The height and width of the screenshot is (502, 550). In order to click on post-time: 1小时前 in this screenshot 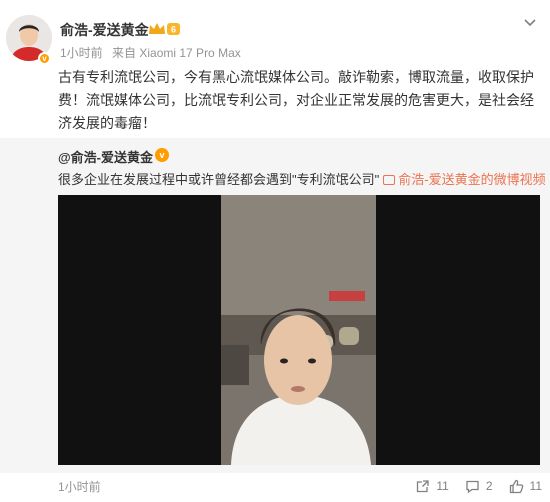, I will do `click(81, 53)`.